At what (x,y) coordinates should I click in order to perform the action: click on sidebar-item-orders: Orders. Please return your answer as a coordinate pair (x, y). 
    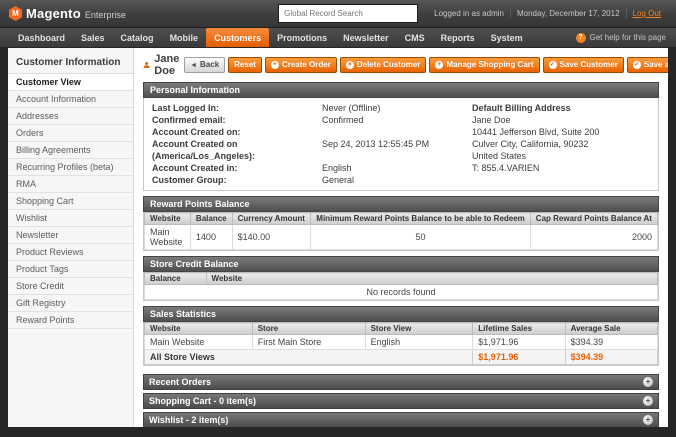
    Looking at the image, I should click on (70, 133).